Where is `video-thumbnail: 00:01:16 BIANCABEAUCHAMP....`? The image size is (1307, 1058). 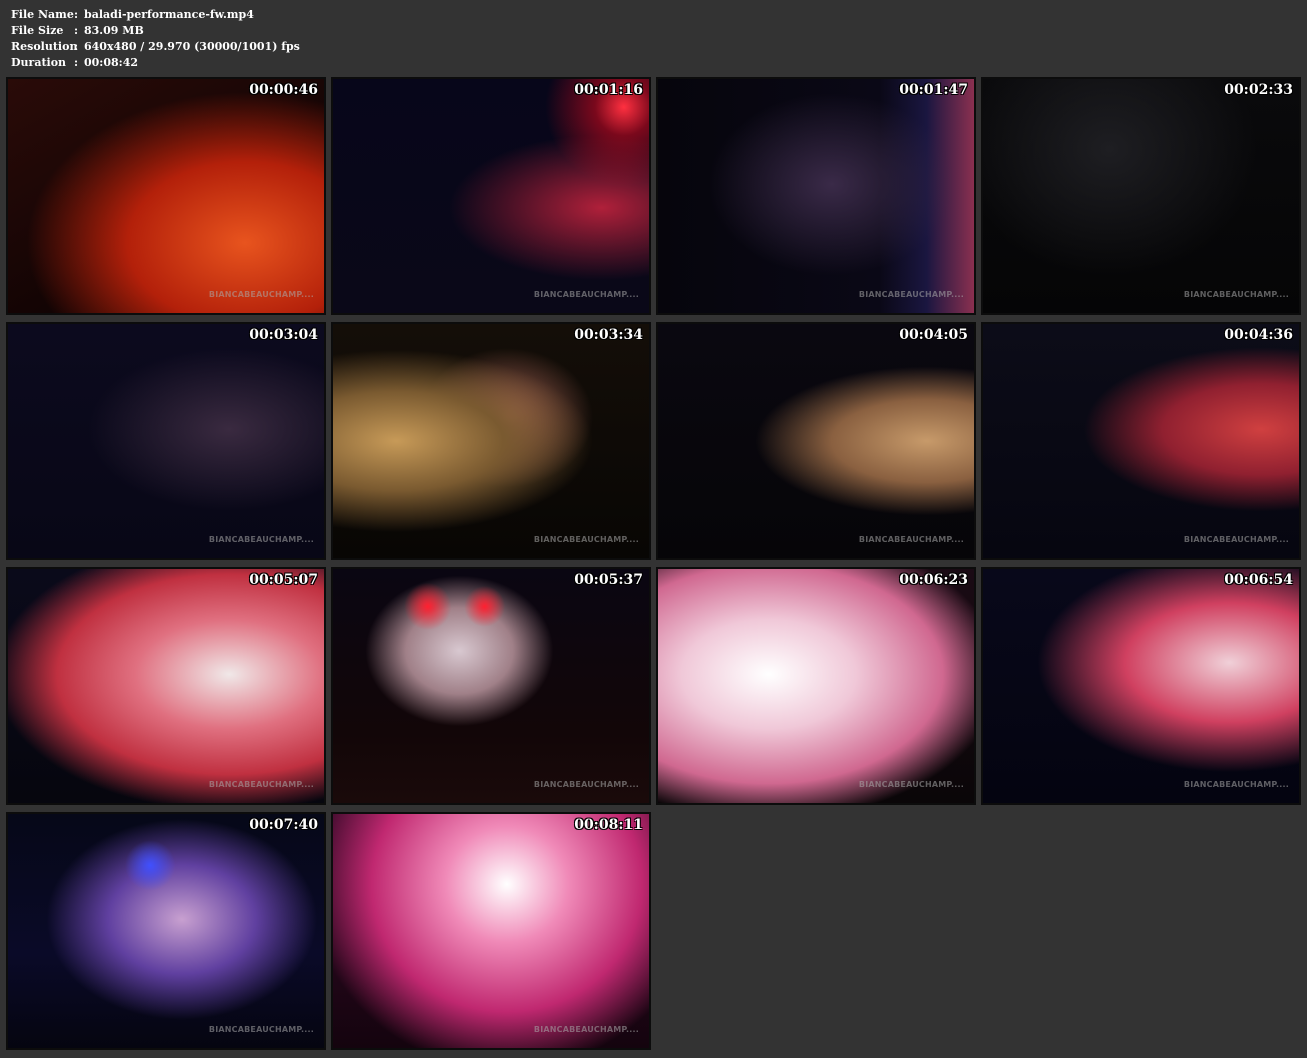 video-thumbnail: 00:01:16 BIANCABEAUCHAMP.... is located at coordinates (491, 196).